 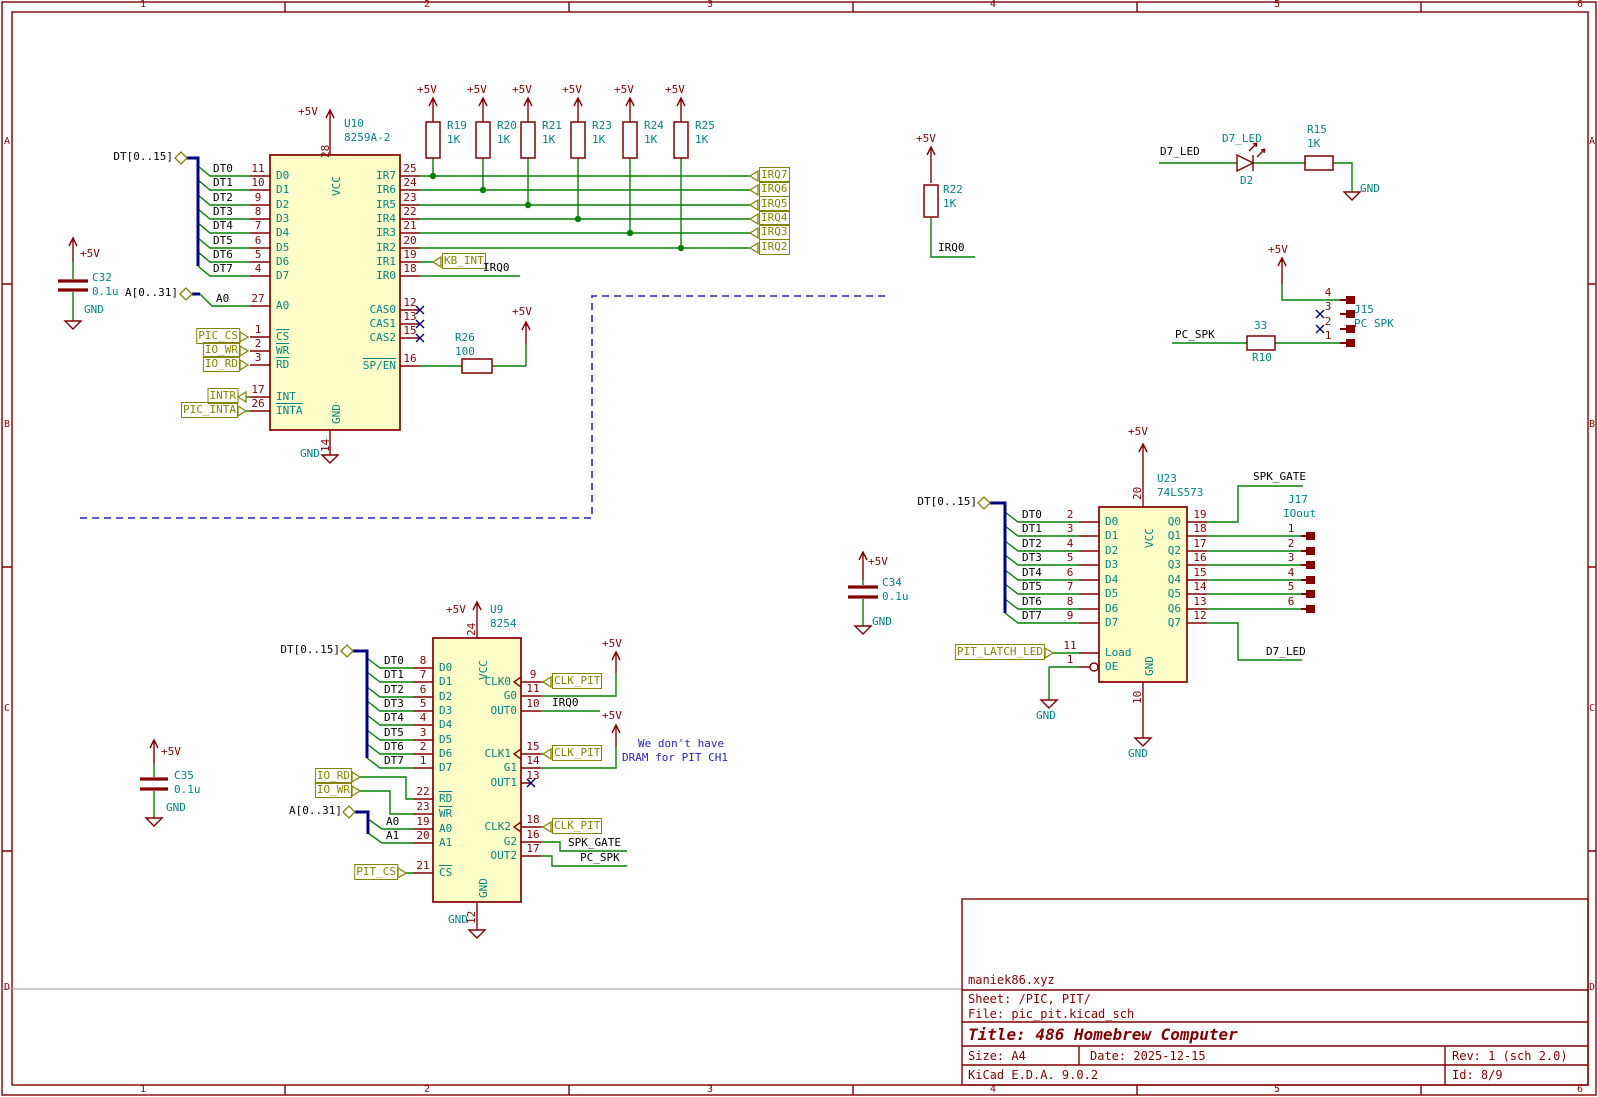 I want to click on c35-val: 0.1u, so click(x=187, y=789).